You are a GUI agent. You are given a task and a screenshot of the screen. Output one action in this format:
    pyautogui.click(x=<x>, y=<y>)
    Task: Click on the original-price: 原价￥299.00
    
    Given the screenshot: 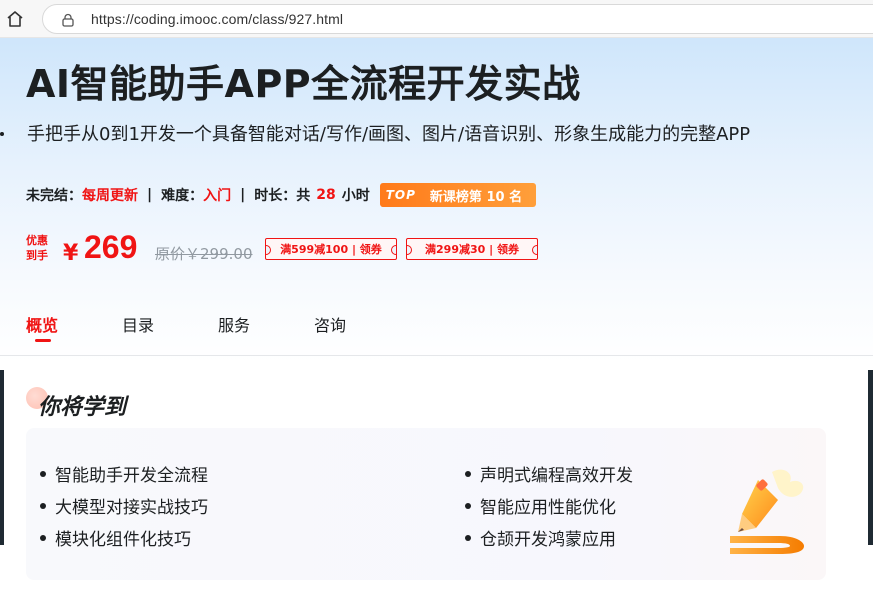 What is the action you would take?
    pyautogui.click(x=204, y=254)
    